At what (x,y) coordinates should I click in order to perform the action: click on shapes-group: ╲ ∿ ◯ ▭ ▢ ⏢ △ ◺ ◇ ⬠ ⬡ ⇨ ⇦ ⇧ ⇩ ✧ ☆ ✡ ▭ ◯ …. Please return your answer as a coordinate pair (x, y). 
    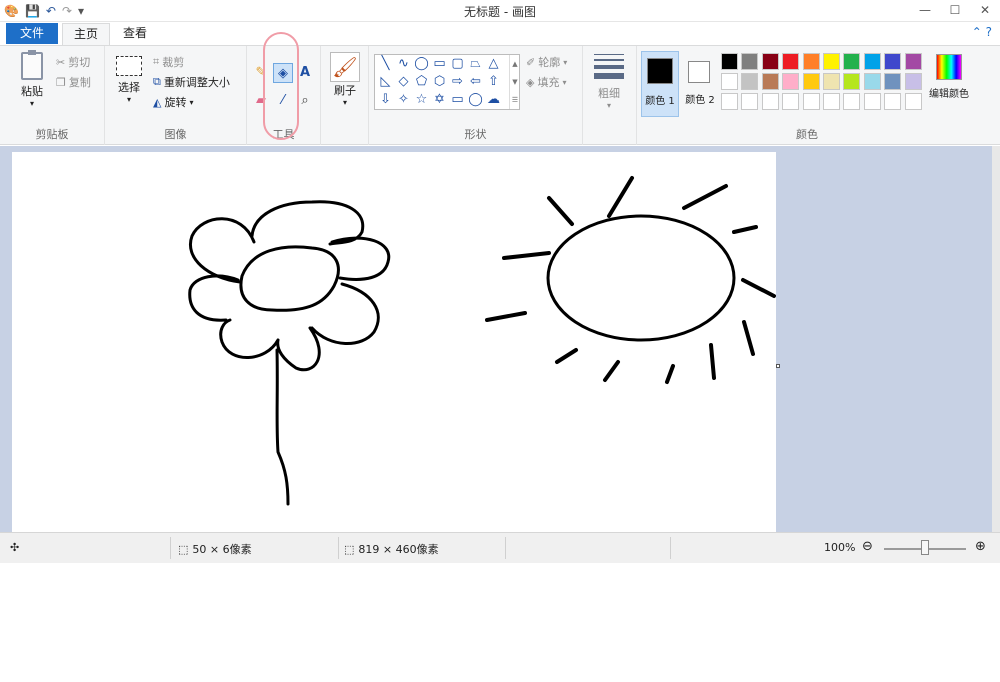
    Looking at the image, I should click on (476, 95).